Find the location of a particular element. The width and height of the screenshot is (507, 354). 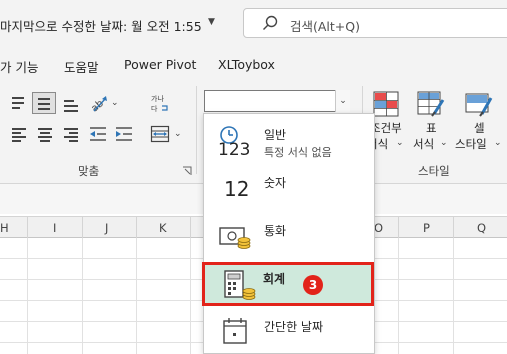

format-as-table-label: 표 is located at coordinates (431, 128).